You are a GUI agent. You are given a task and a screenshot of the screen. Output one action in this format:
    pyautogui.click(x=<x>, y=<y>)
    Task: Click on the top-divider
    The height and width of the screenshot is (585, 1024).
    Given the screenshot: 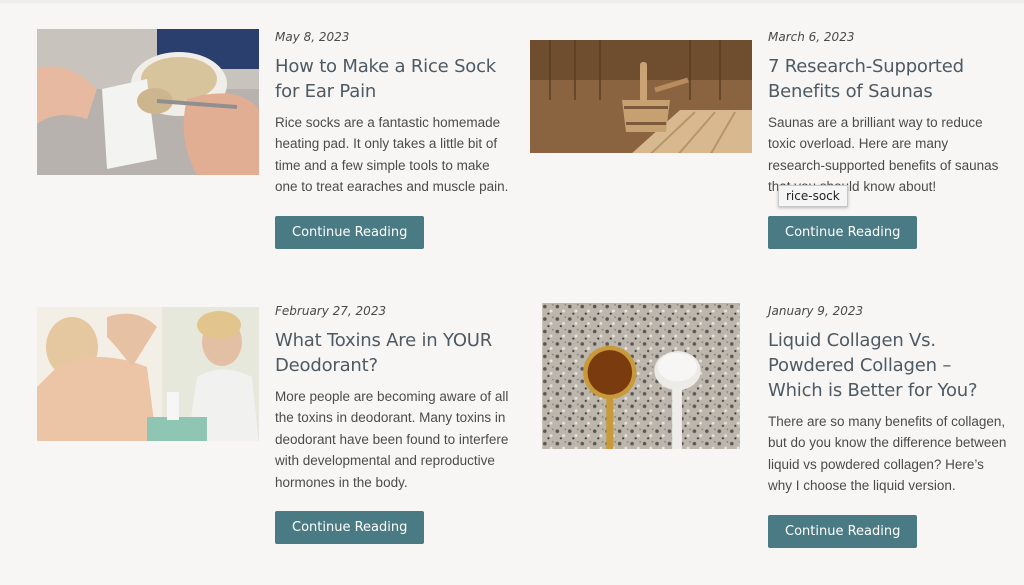 What is the action you would take?
    pyautogui.click(x=512, y=1)
    